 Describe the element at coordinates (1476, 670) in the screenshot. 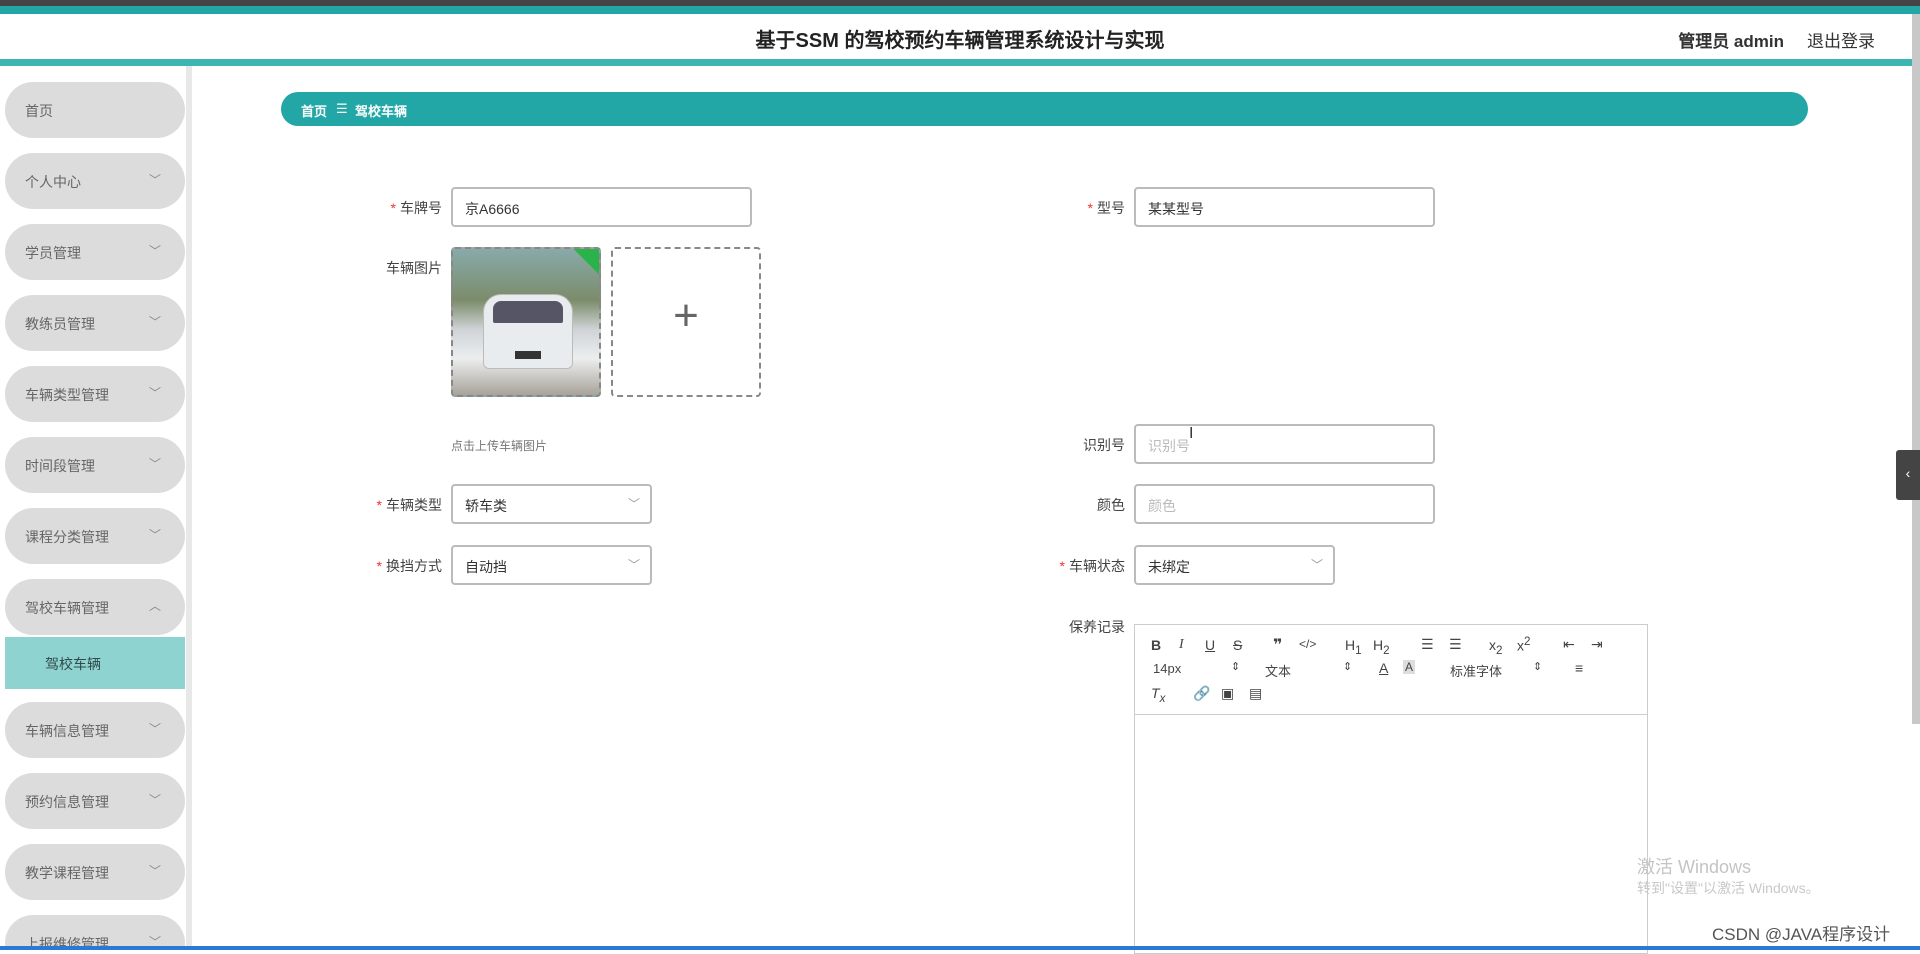

I see `font-family-select: 标准字体` at that location.